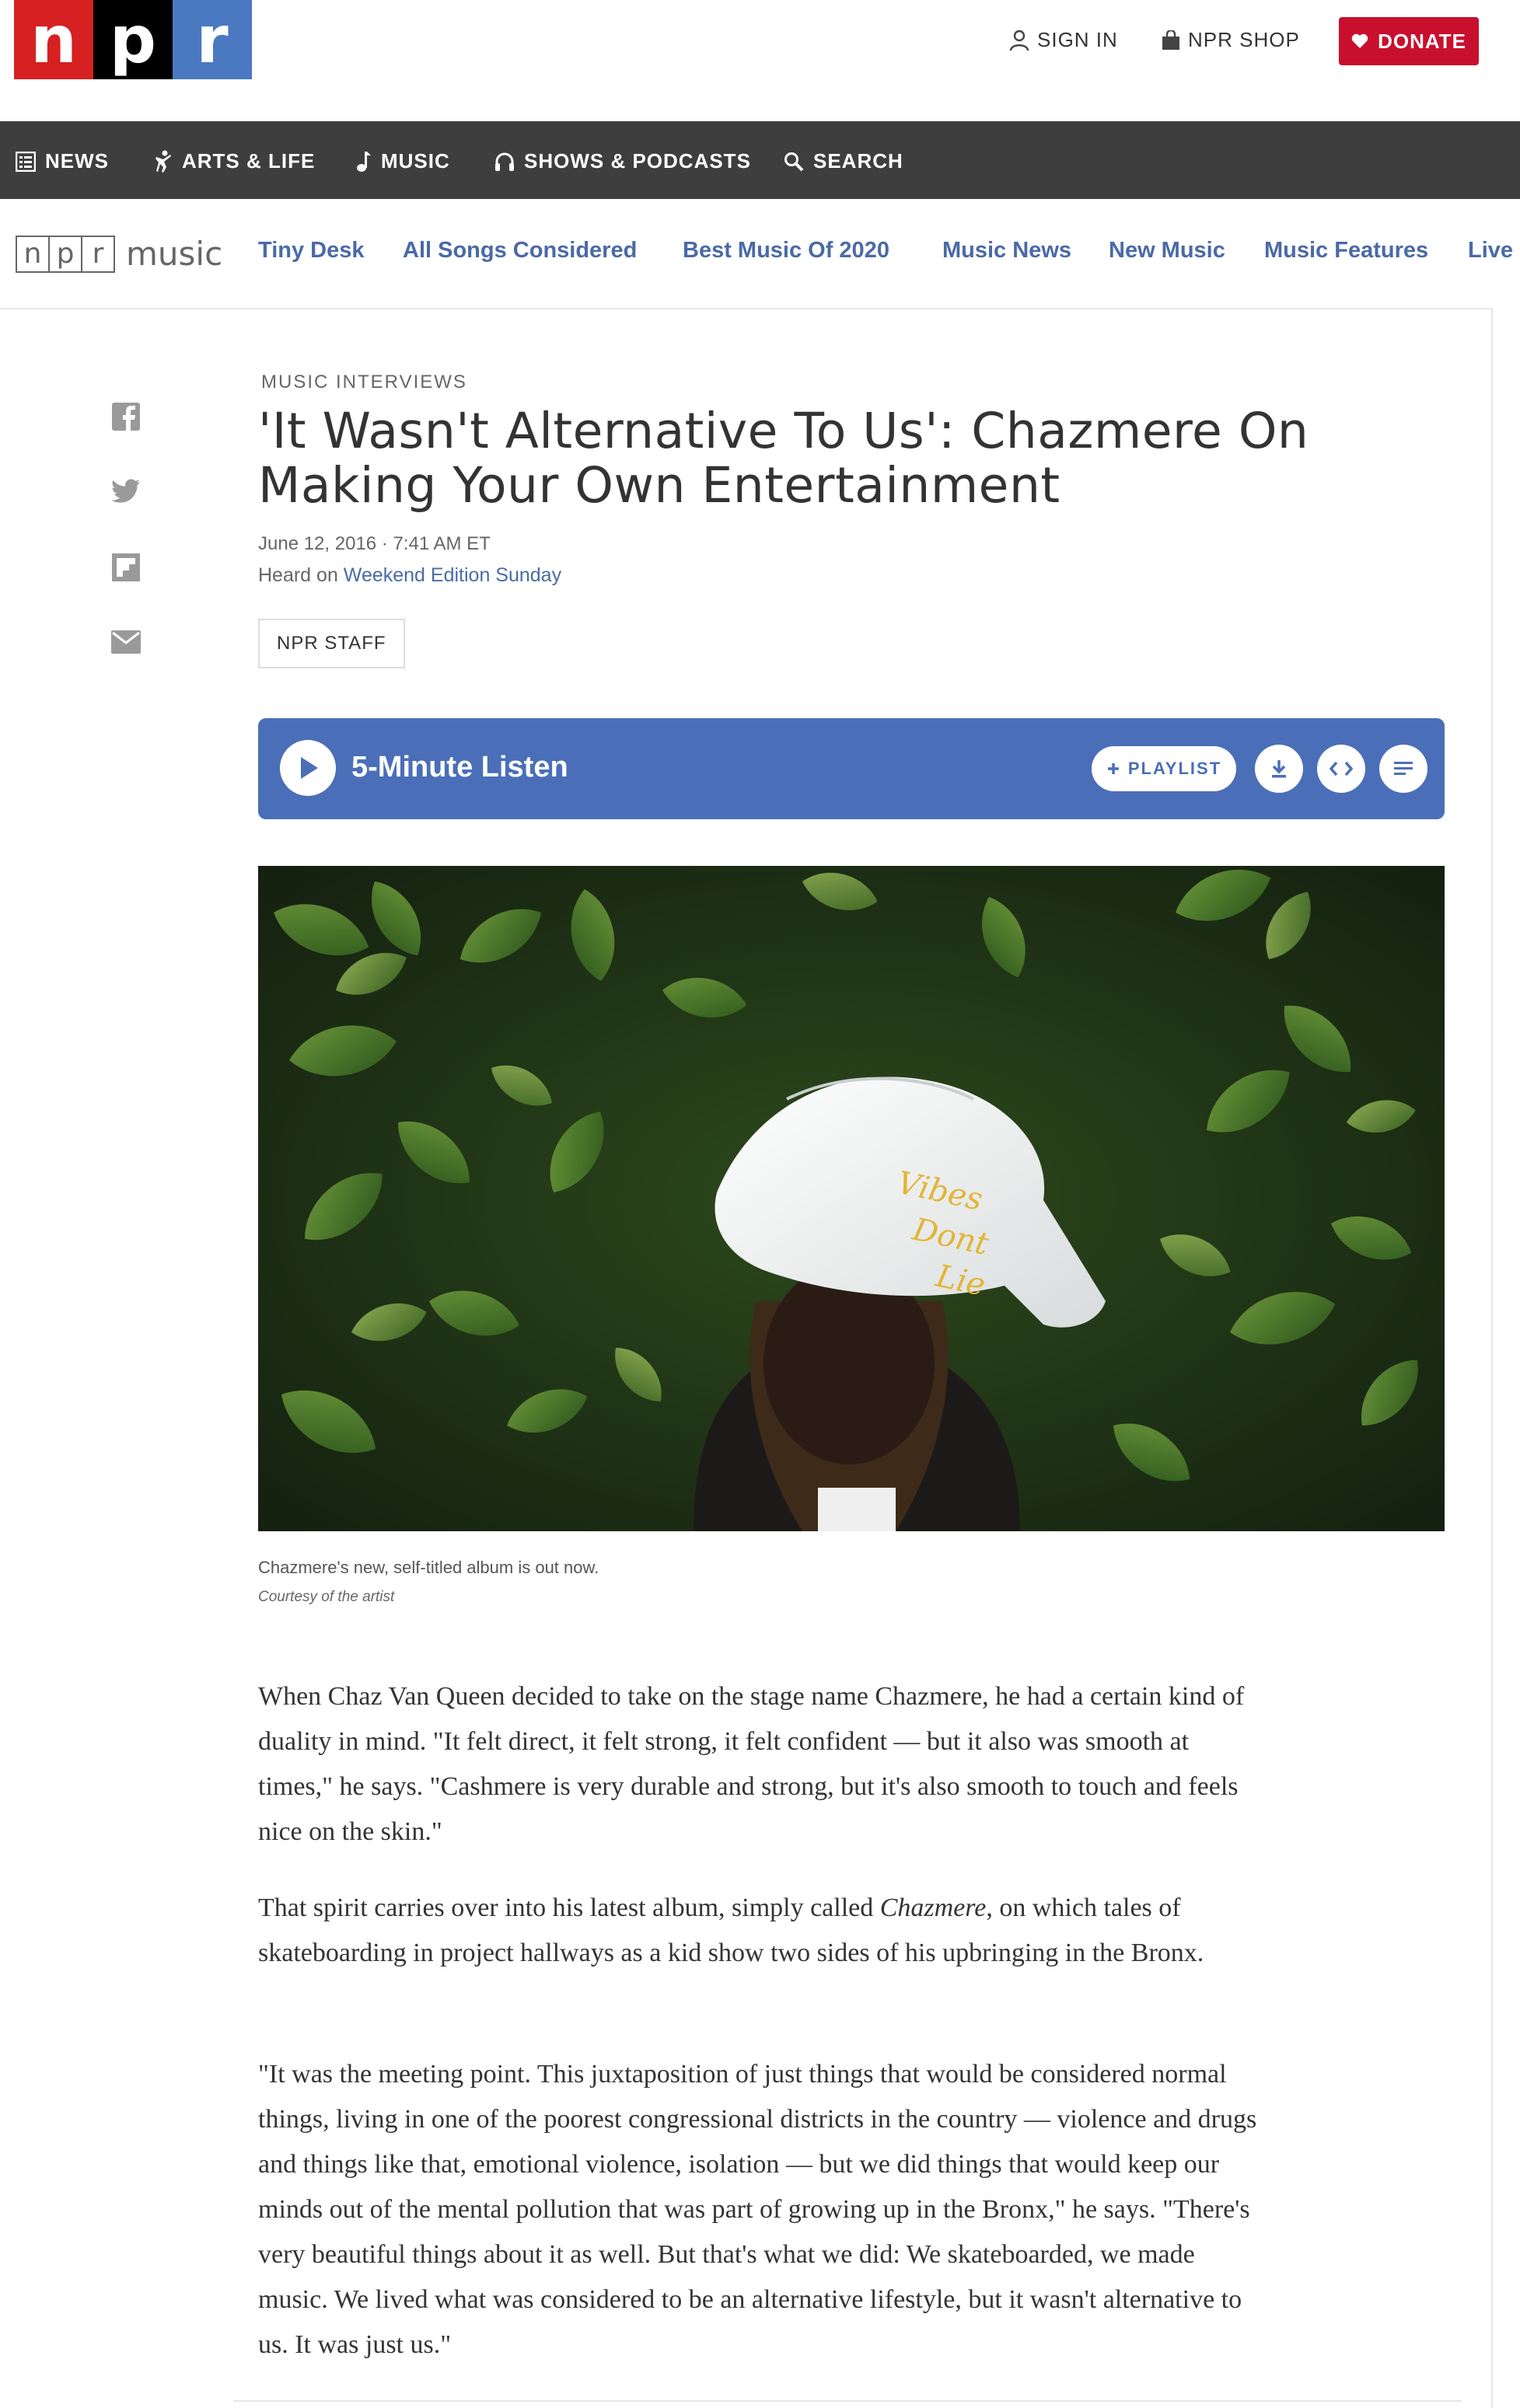  I want to click on arts-icon, so click(163, 161).